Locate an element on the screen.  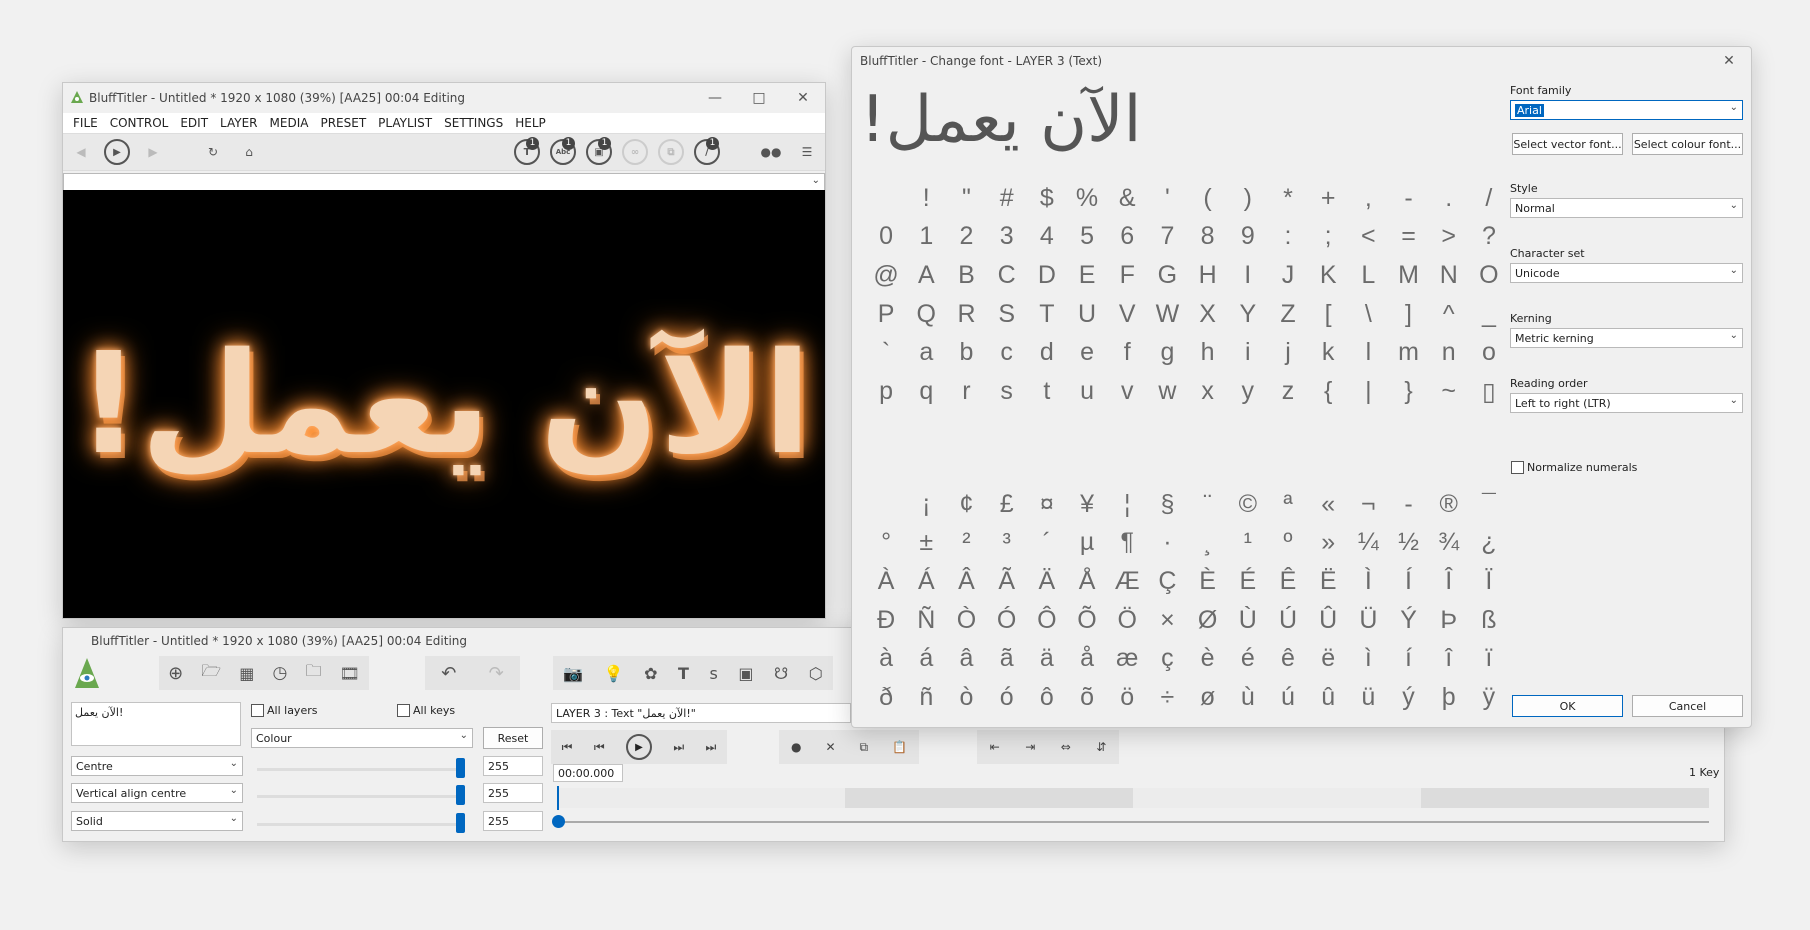
glyph-cell: ¼ is located at coordinates (1368, 542).